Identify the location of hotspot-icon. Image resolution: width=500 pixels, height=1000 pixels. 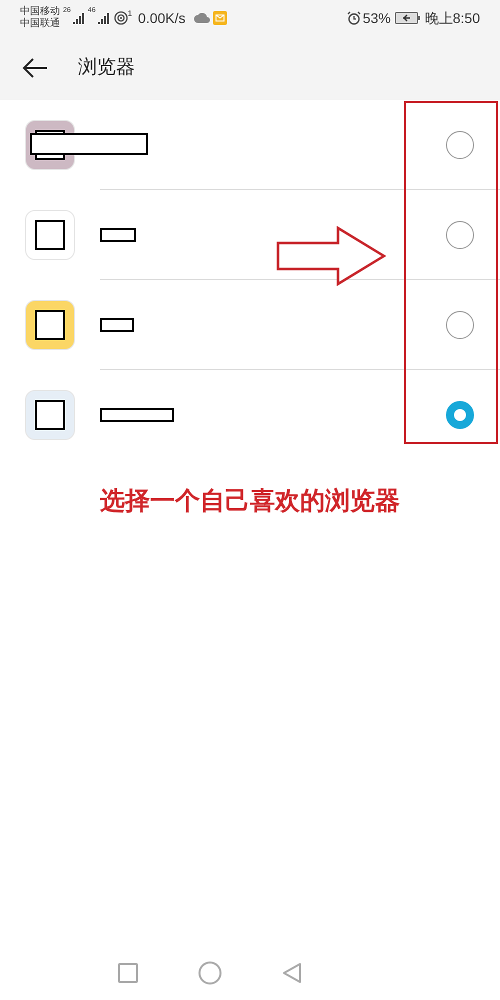
(121, 18).